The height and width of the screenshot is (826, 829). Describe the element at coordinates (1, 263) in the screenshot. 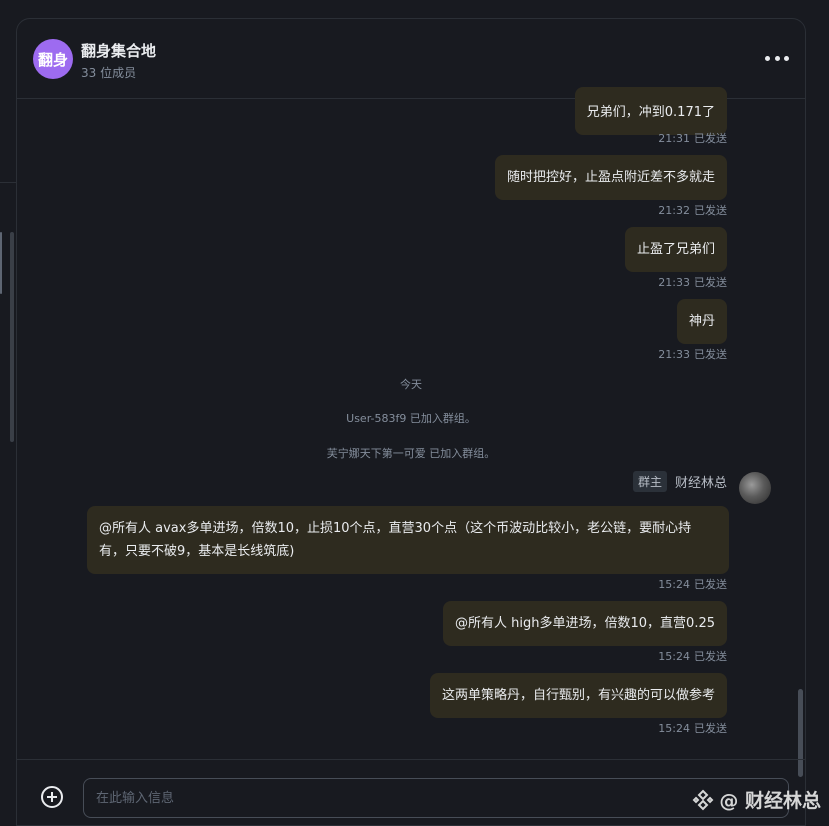

I see `left-panel-selection-marker` at that location.